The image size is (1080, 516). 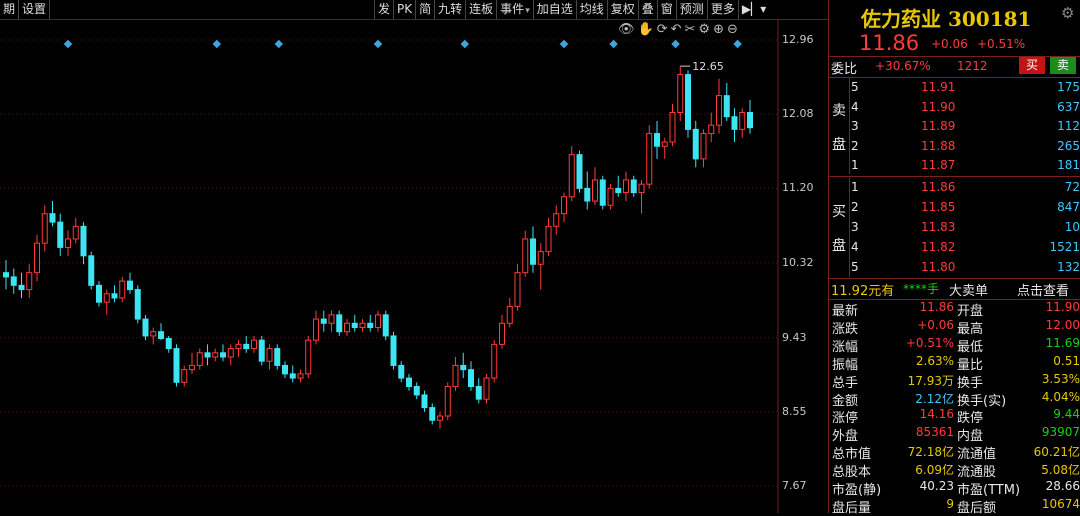 I want to click on hand-icon: ✋, so click(x=646, y=29).